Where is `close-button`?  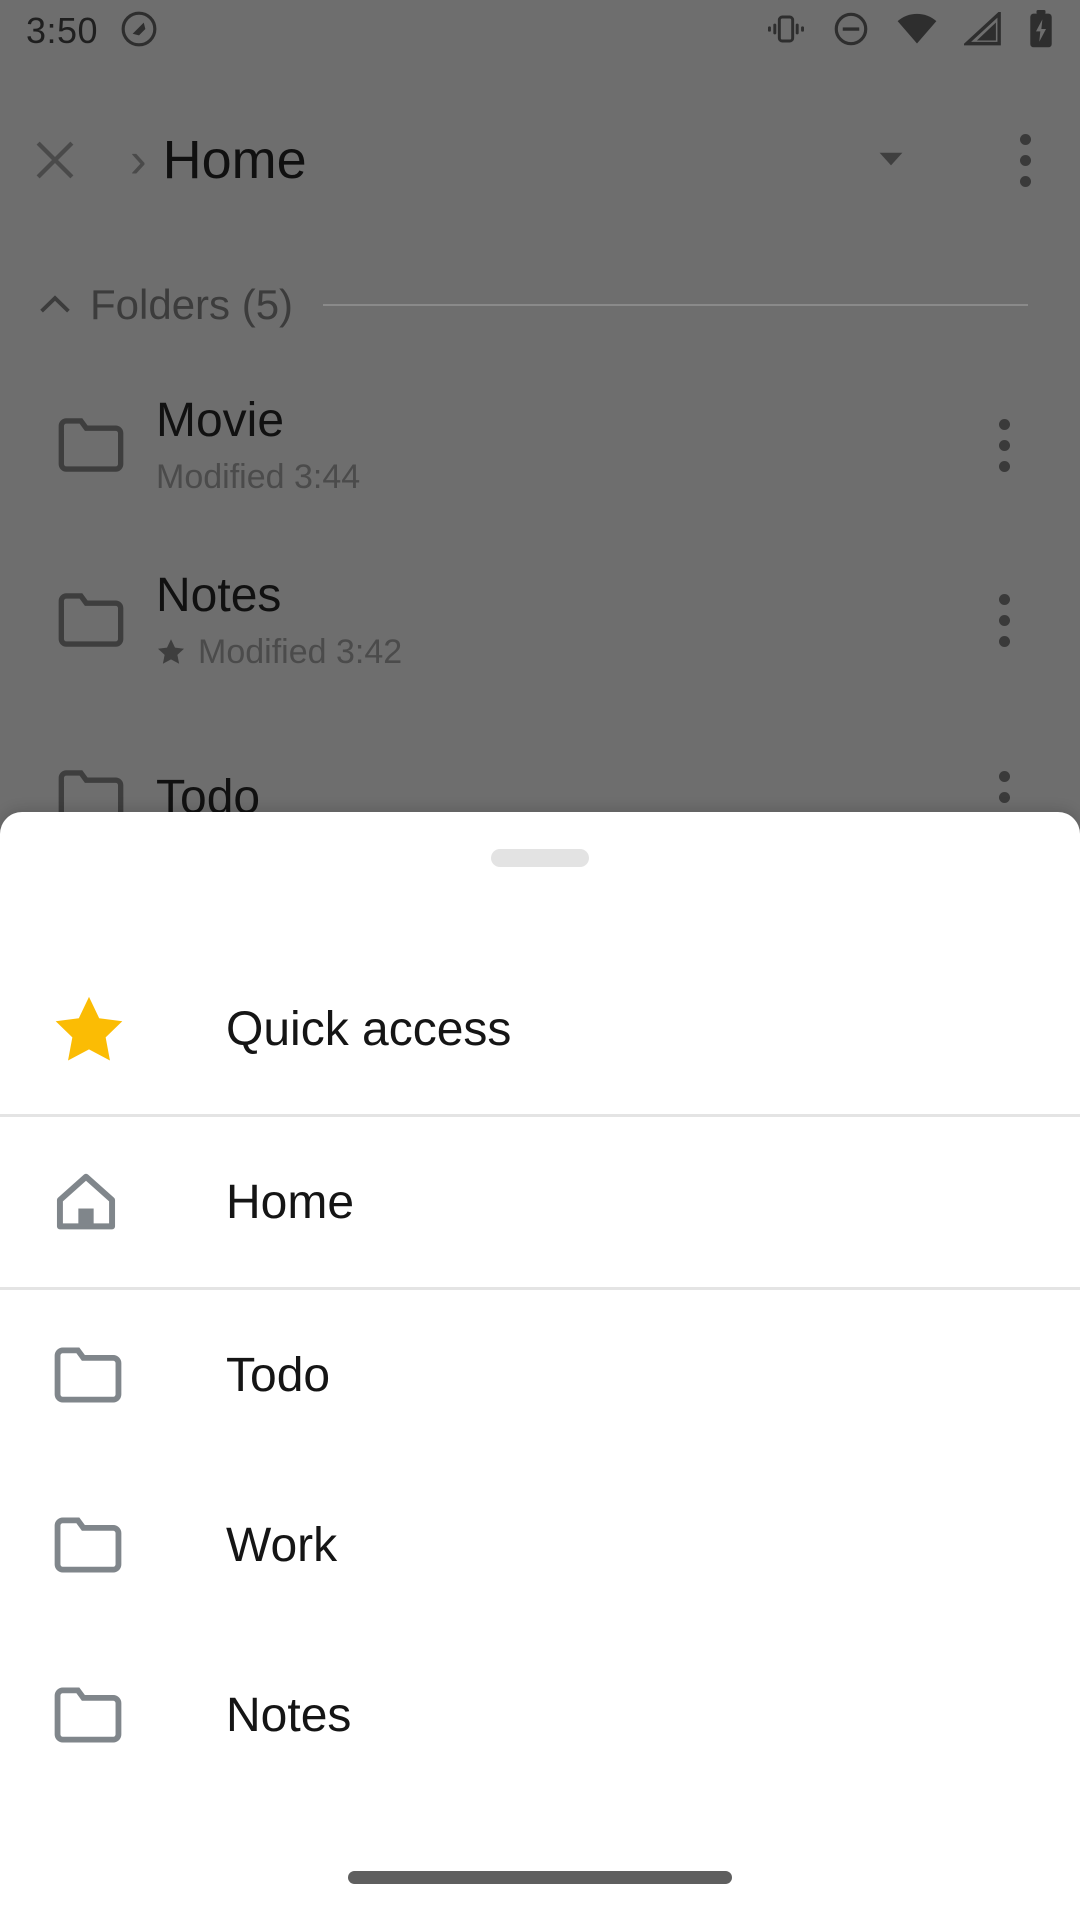
close-button is located at coordinates (55, 160).